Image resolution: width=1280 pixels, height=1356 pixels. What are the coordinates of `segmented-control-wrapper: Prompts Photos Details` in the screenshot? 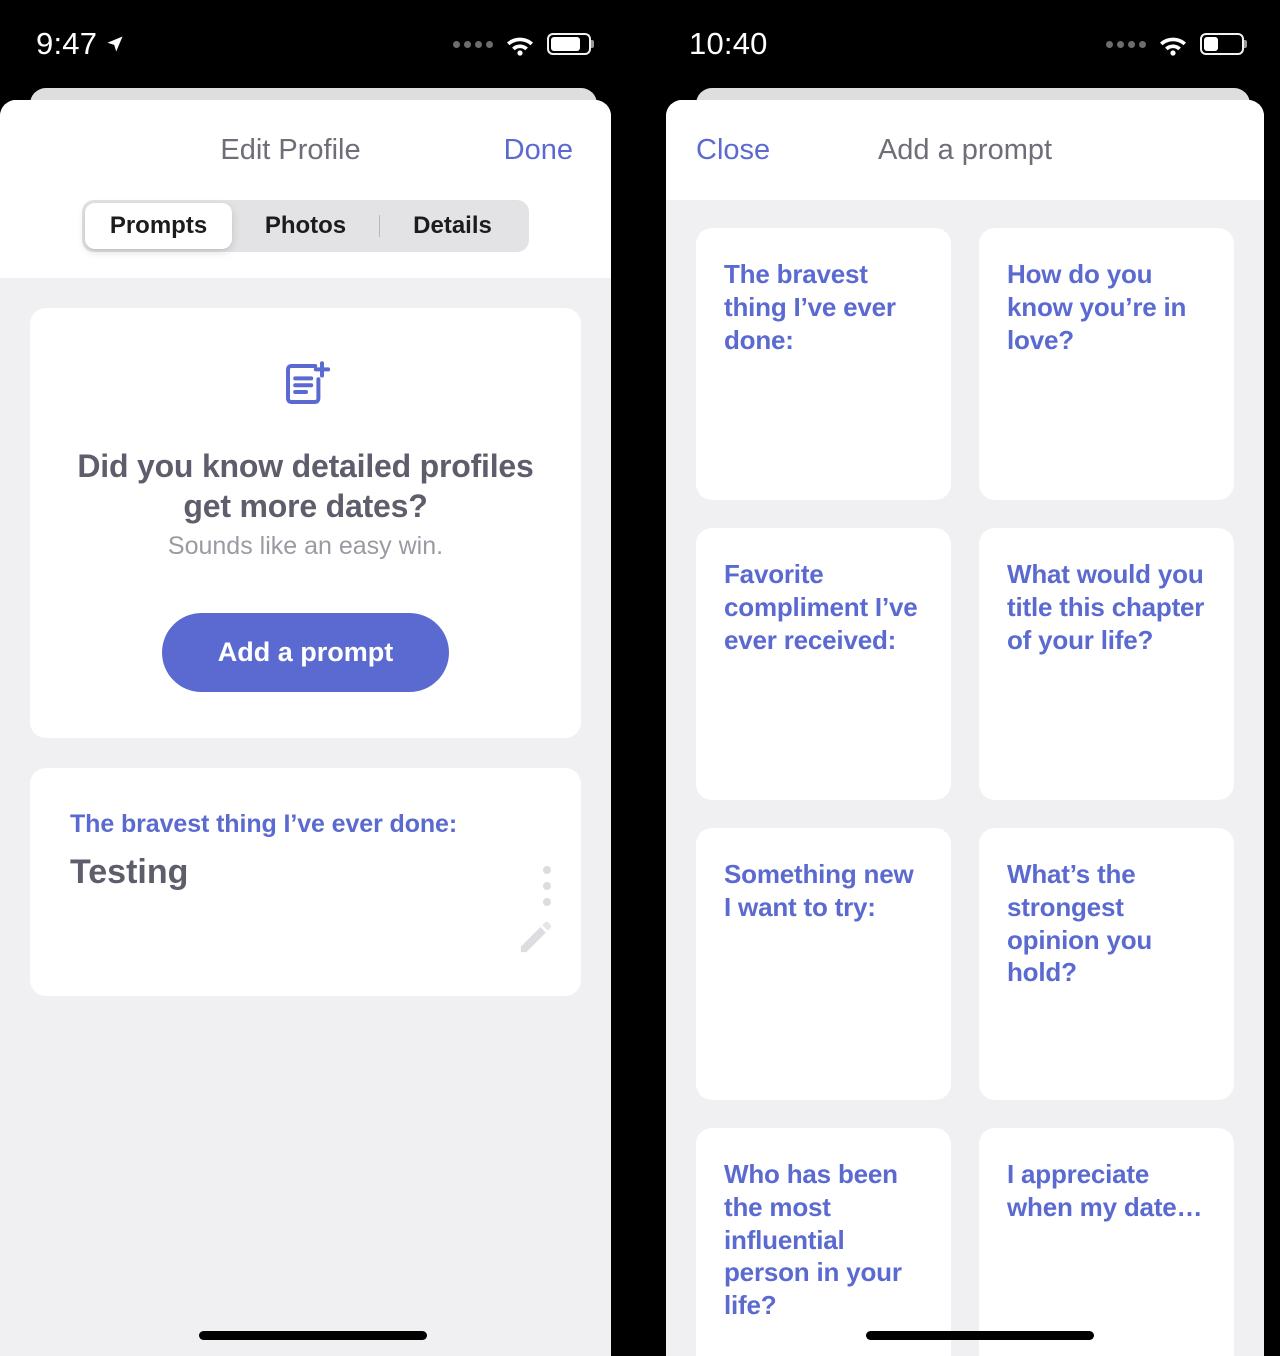 It's located at (305, 239).